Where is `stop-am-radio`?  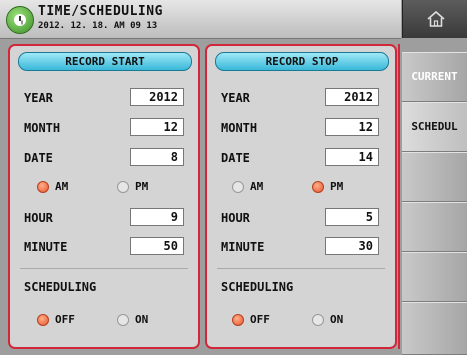
stop-am-radio is located at coordinates (238, 187).